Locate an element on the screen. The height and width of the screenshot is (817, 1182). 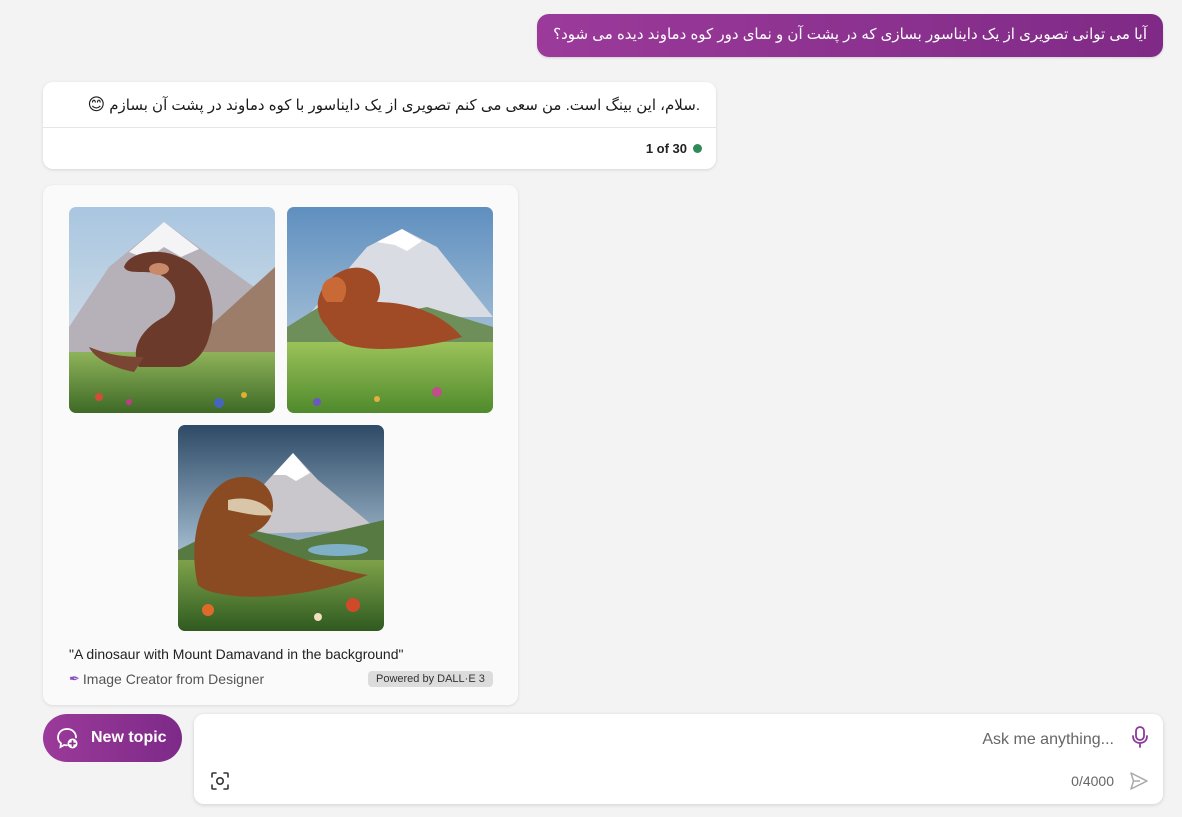
powered-by-badge: Powered by DALL·E 3 is located at coordinates (430, 679).